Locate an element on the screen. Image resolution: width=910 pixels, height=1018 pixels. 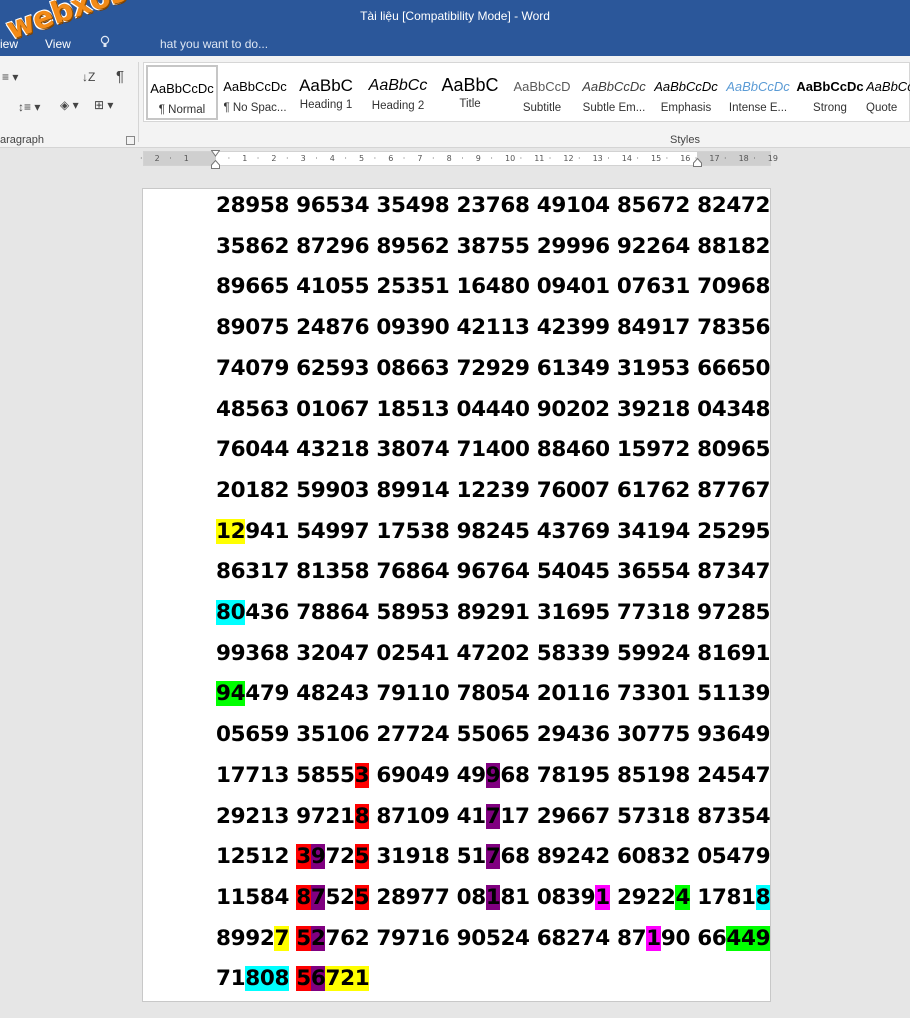
style-strong: AaBbCcDc Strong is located at coordinates (830, 92).